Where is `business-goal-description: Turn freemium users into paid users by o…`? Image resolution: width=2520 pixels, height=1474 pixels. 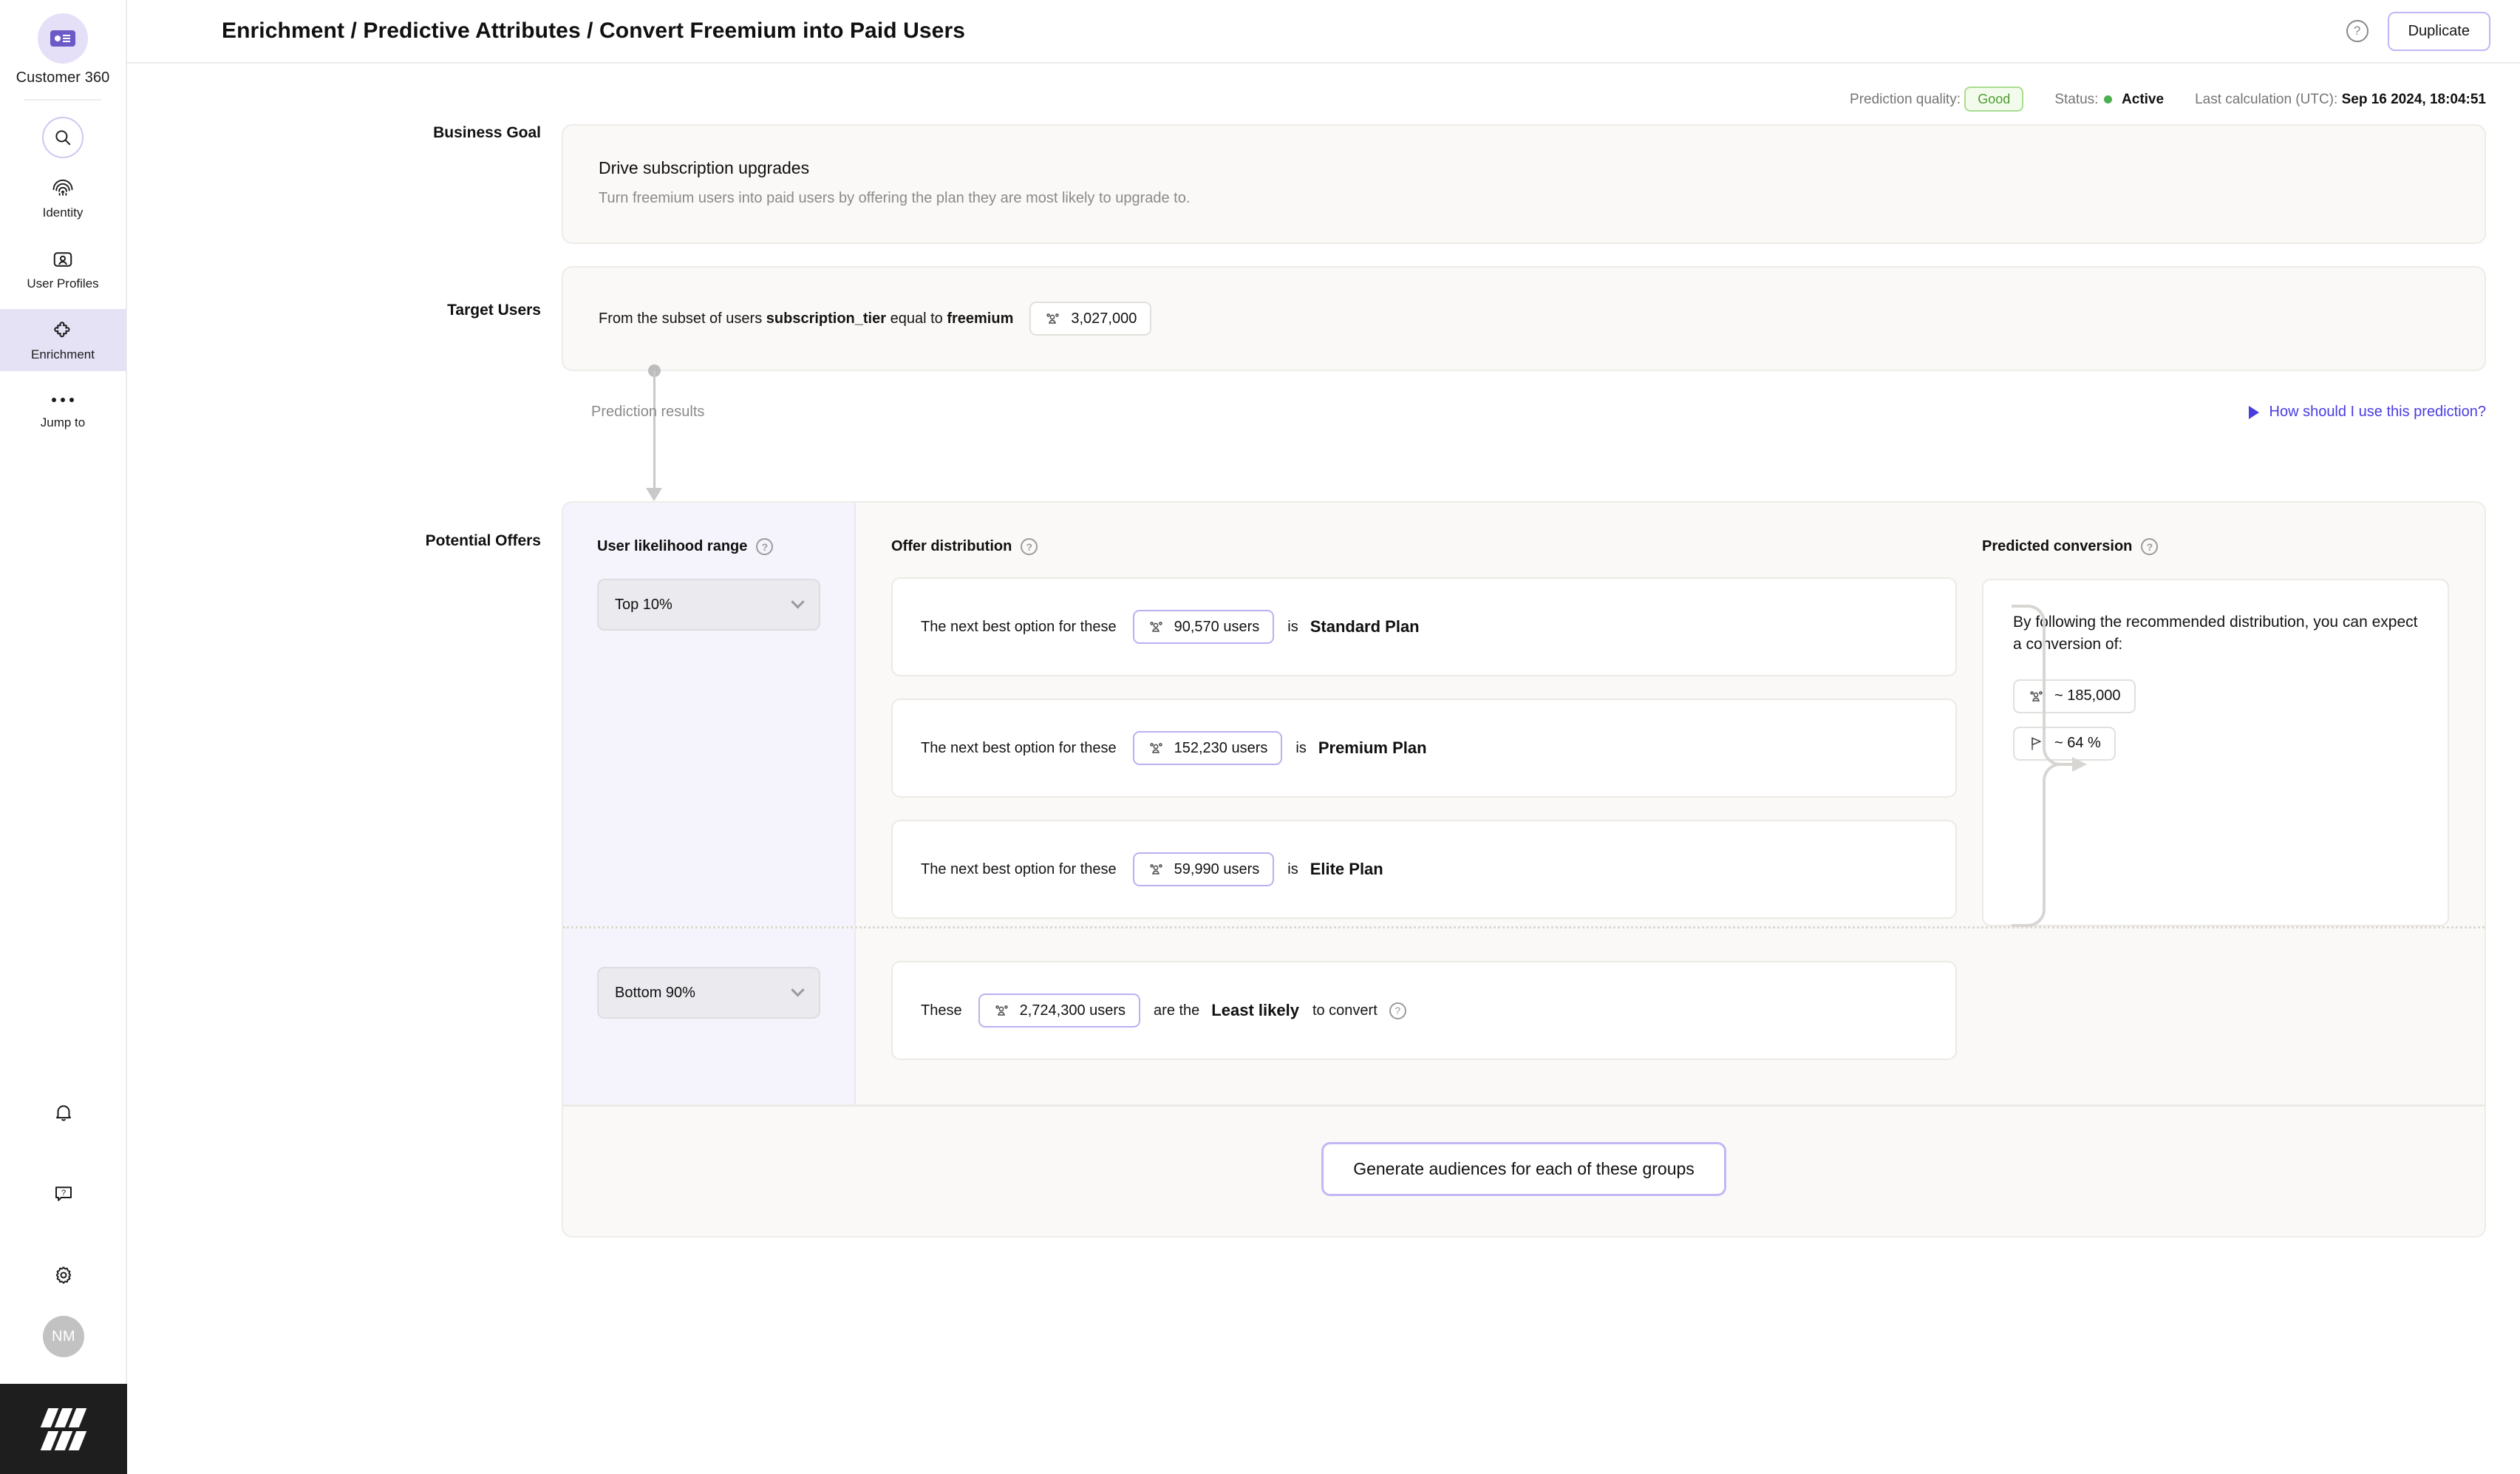
business-goal-description: Turn freemium users into paid users by o… is located at coordinates (895, 198).